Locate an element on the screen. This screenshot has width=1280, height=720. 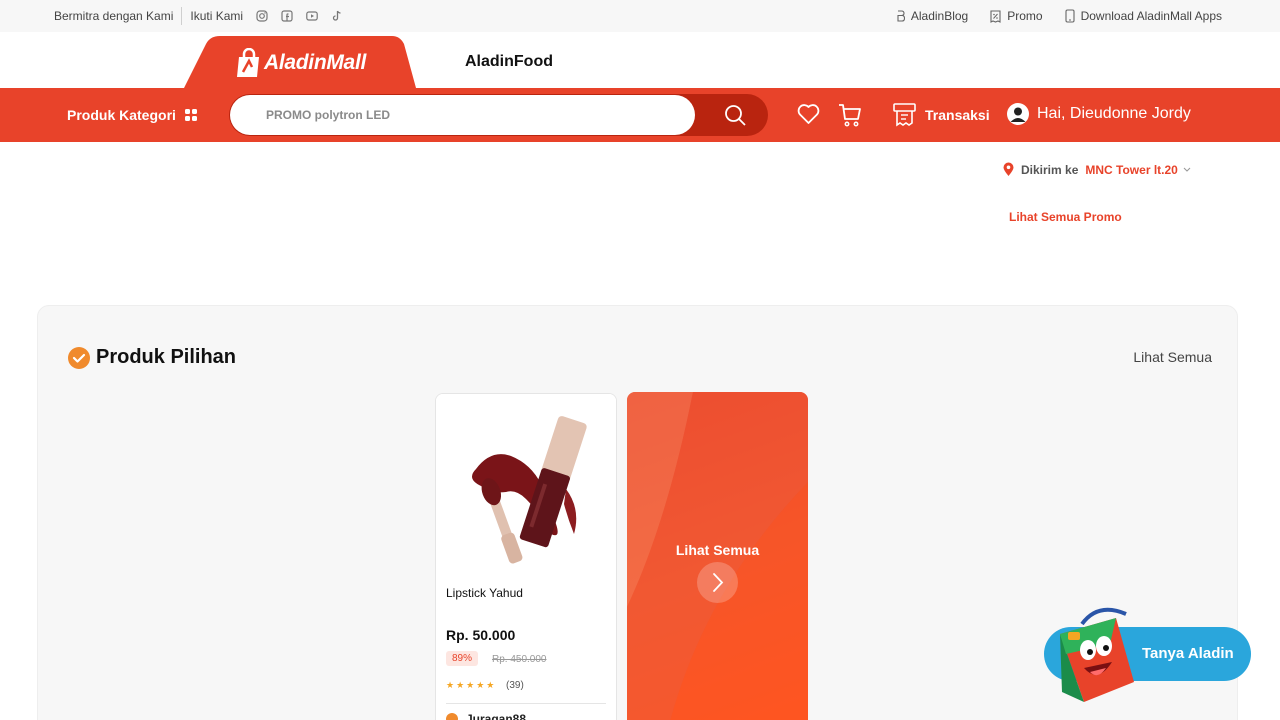
delivery-location: Dikirim ke MNC Tower lt.20 is located at coordinates (1097, 169).